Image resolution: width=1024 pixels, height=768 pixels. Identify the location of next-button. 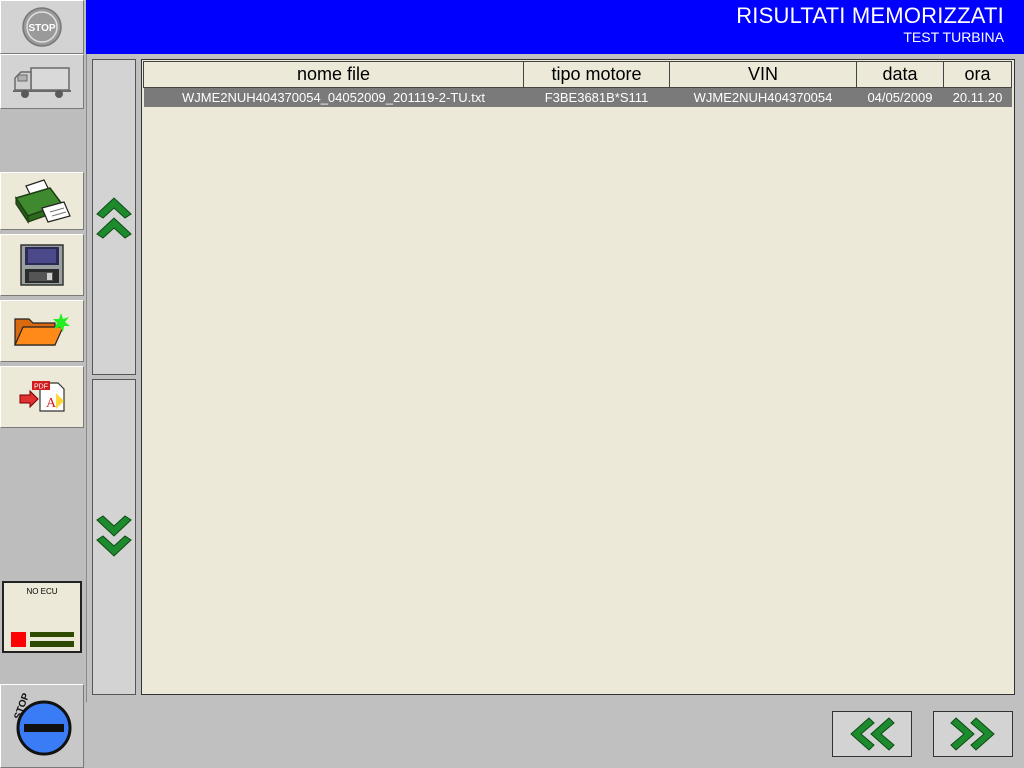
(973, 734).